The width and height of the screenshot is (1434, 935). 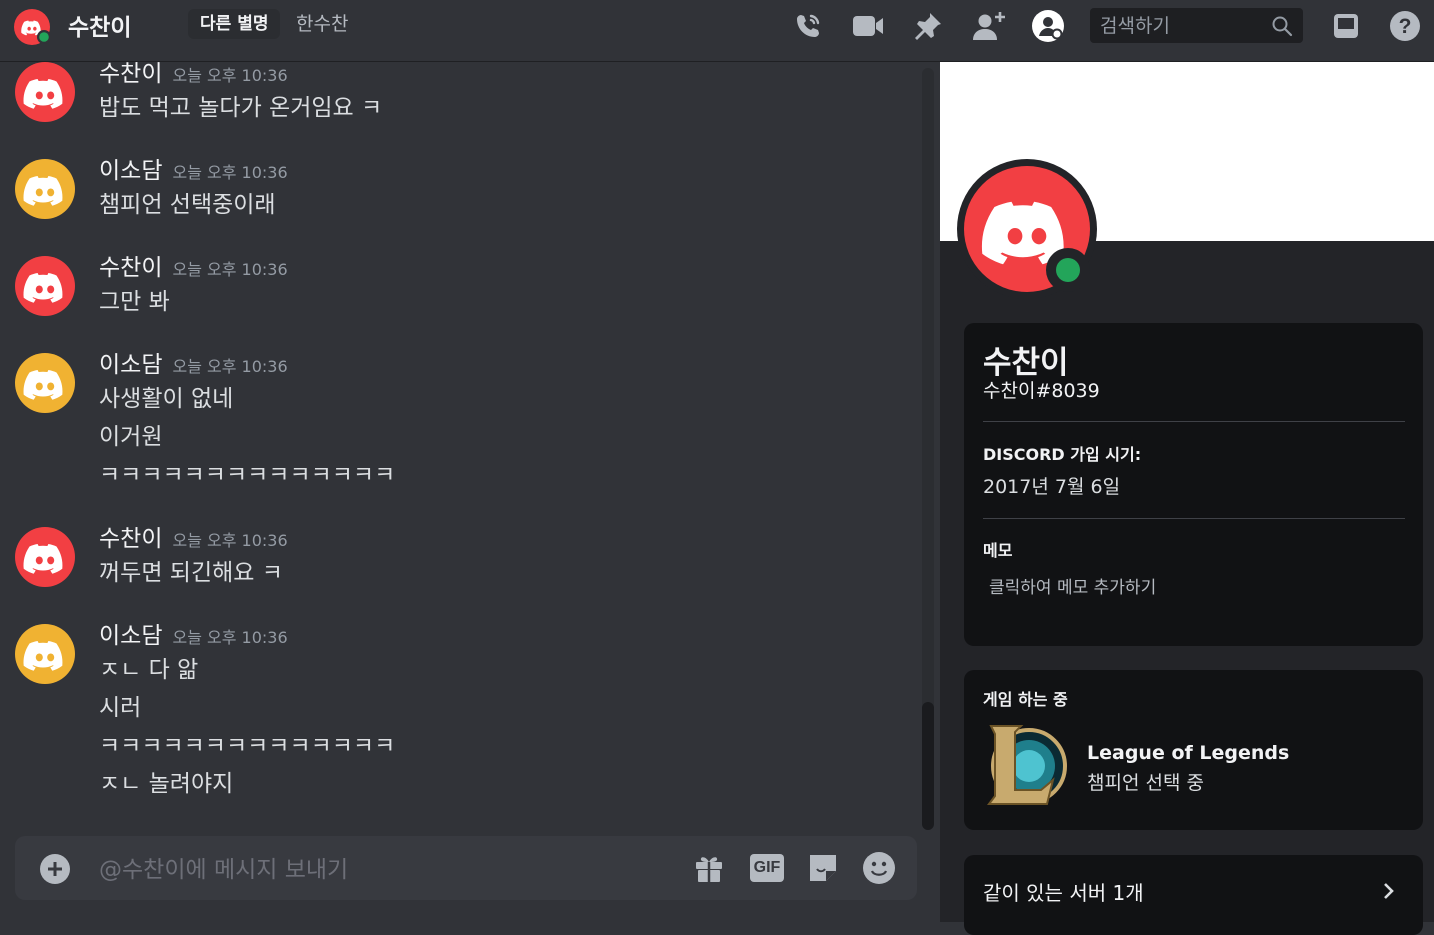 I want to click on emoji-button, so click(x=879, y=868).